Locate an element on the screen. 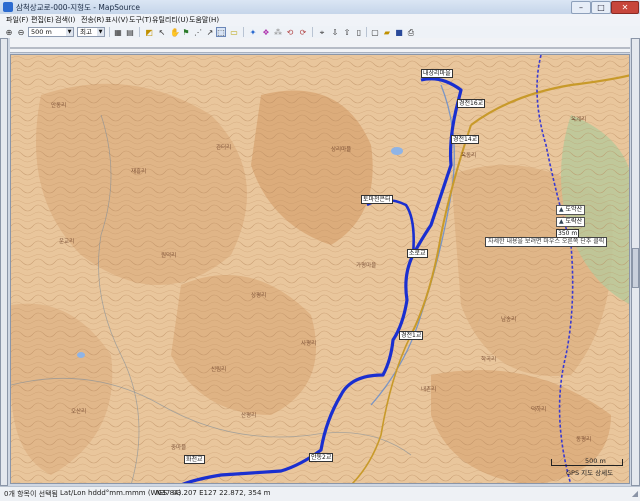 This screenshot has height=501, width=640. zoom-select: 500 m ▼ is located at coordinates (51, 32).